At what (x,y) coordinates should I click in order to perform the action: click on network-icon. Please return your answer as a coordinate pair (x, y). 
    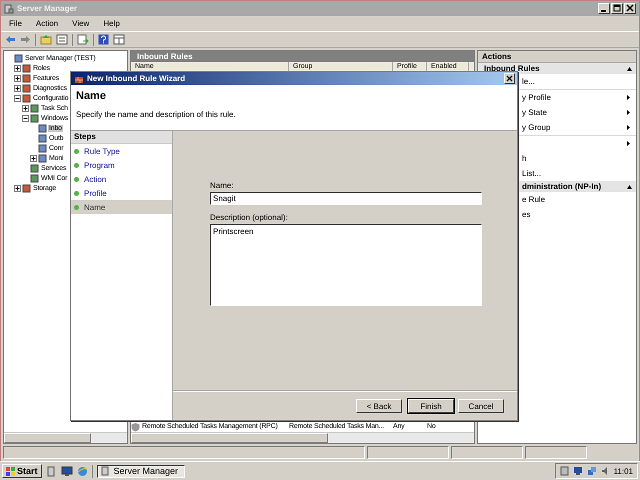
    Looking at the image, I should click on (591, 471).